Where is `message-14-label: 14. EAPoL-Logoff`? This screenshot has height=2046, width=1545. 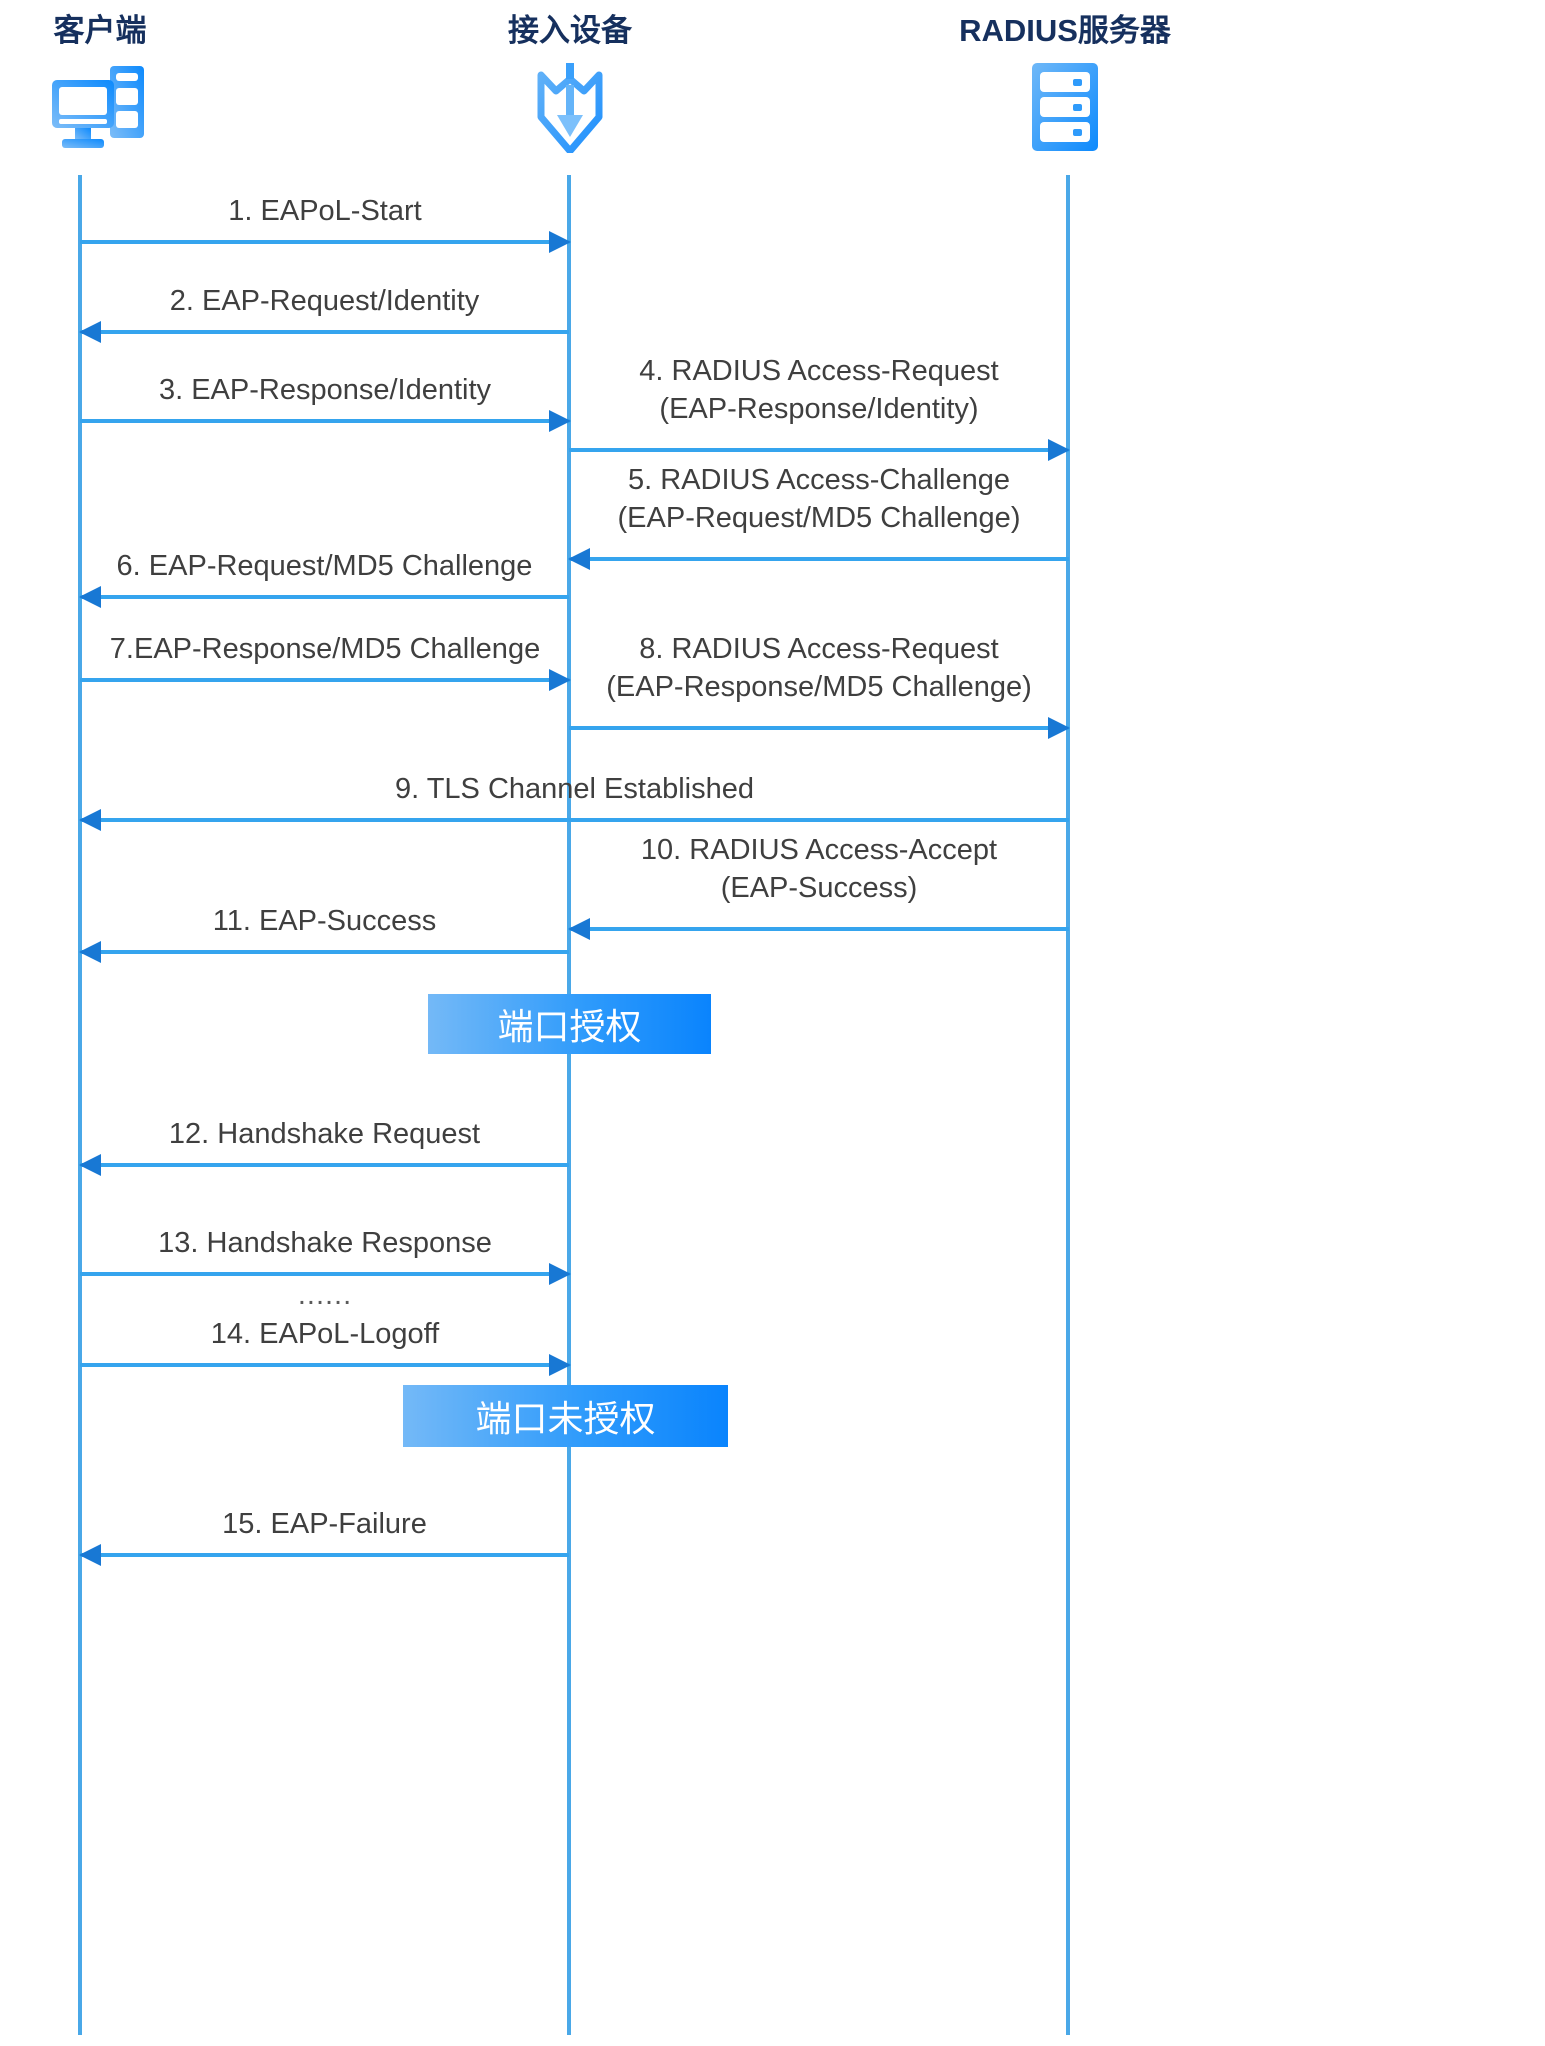 message-14-label: 14. EAPoL-Logoff is located at coordinates (325, 1334).